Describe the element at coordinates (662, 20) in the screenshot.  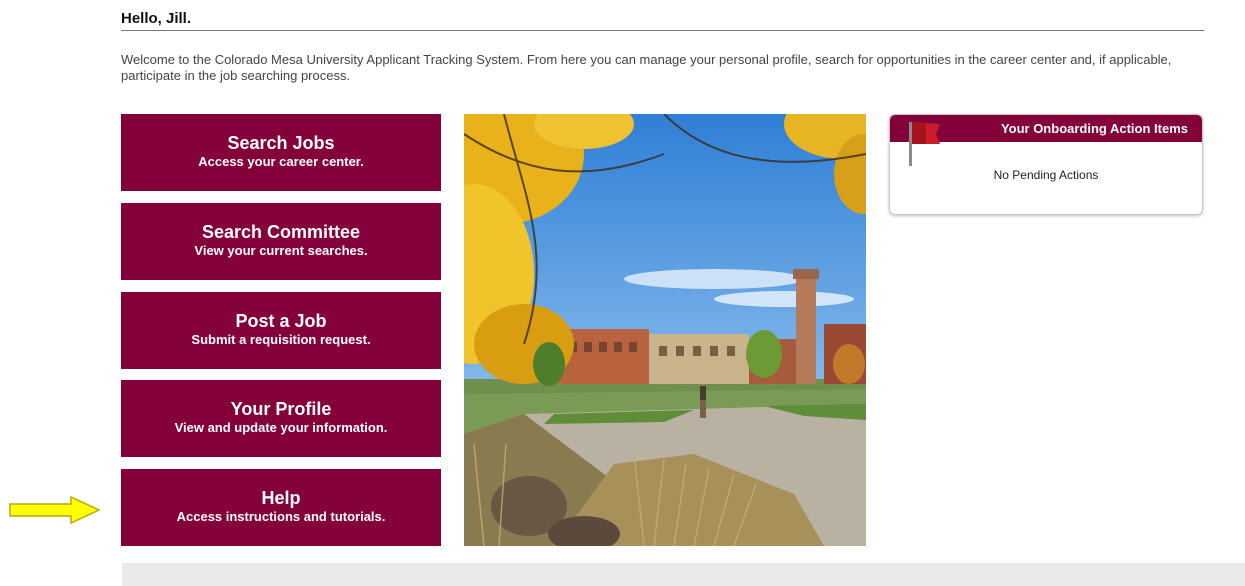
I see `page-greeting: Hello, Jill.` at that location.